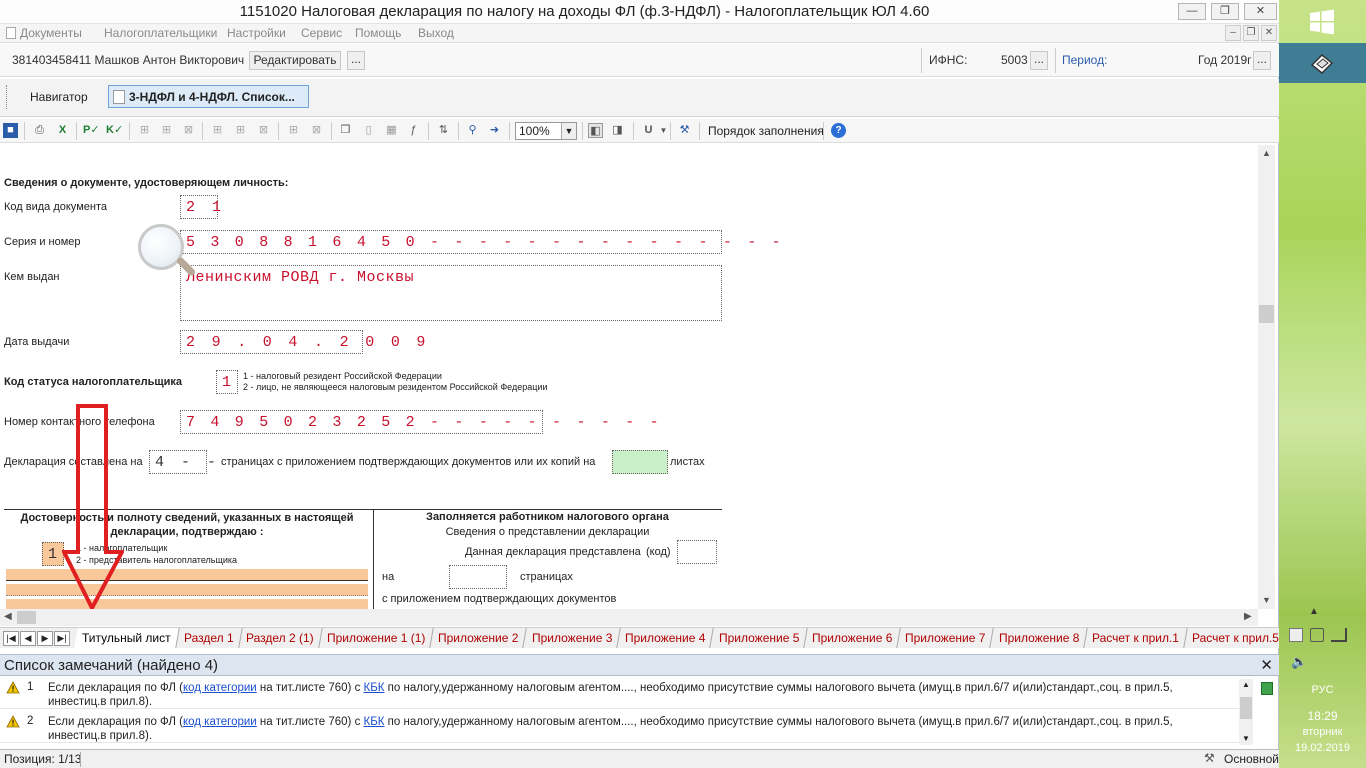 The image size is (1366, 768). I want to click on tools-icon: ⚒, so click(684, 130).